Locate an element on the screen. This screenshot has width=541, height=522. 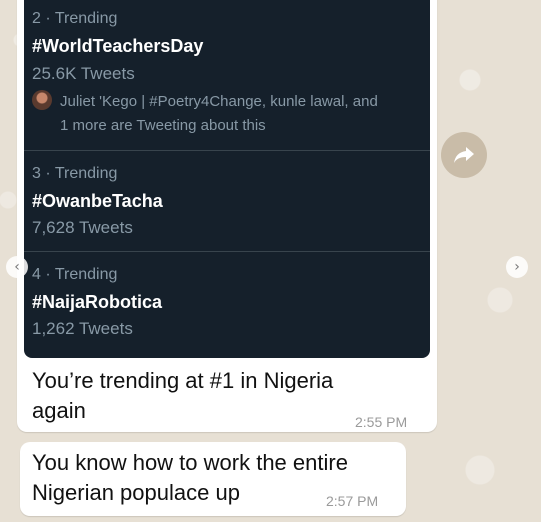
trend-item-3: 3 · Trending #OwanbeTacha 7,628 Tweets is located at coordinates (227, 201).